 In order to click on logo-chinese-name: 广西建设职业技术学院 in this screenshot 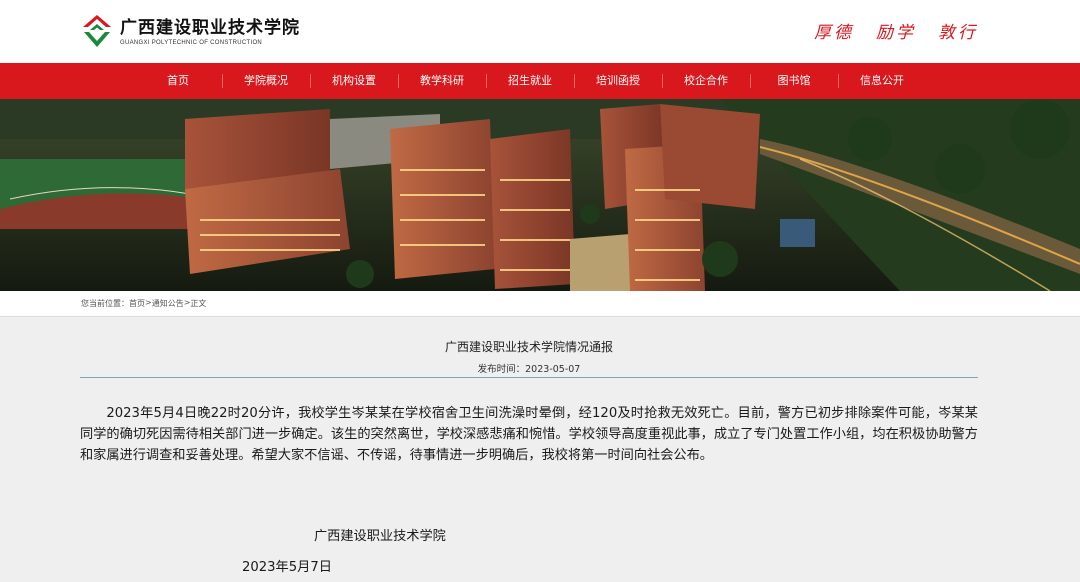, I will do `click(210, 28)`.